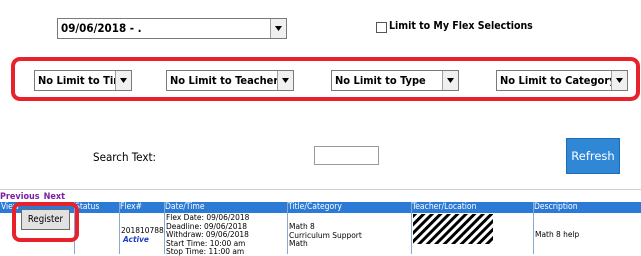 This screenshot has width=641, height=256. Describe the element at coordinates (101, 28) in the screenshot. I see `date-select-value: 09/06/2018 - .` at that location.